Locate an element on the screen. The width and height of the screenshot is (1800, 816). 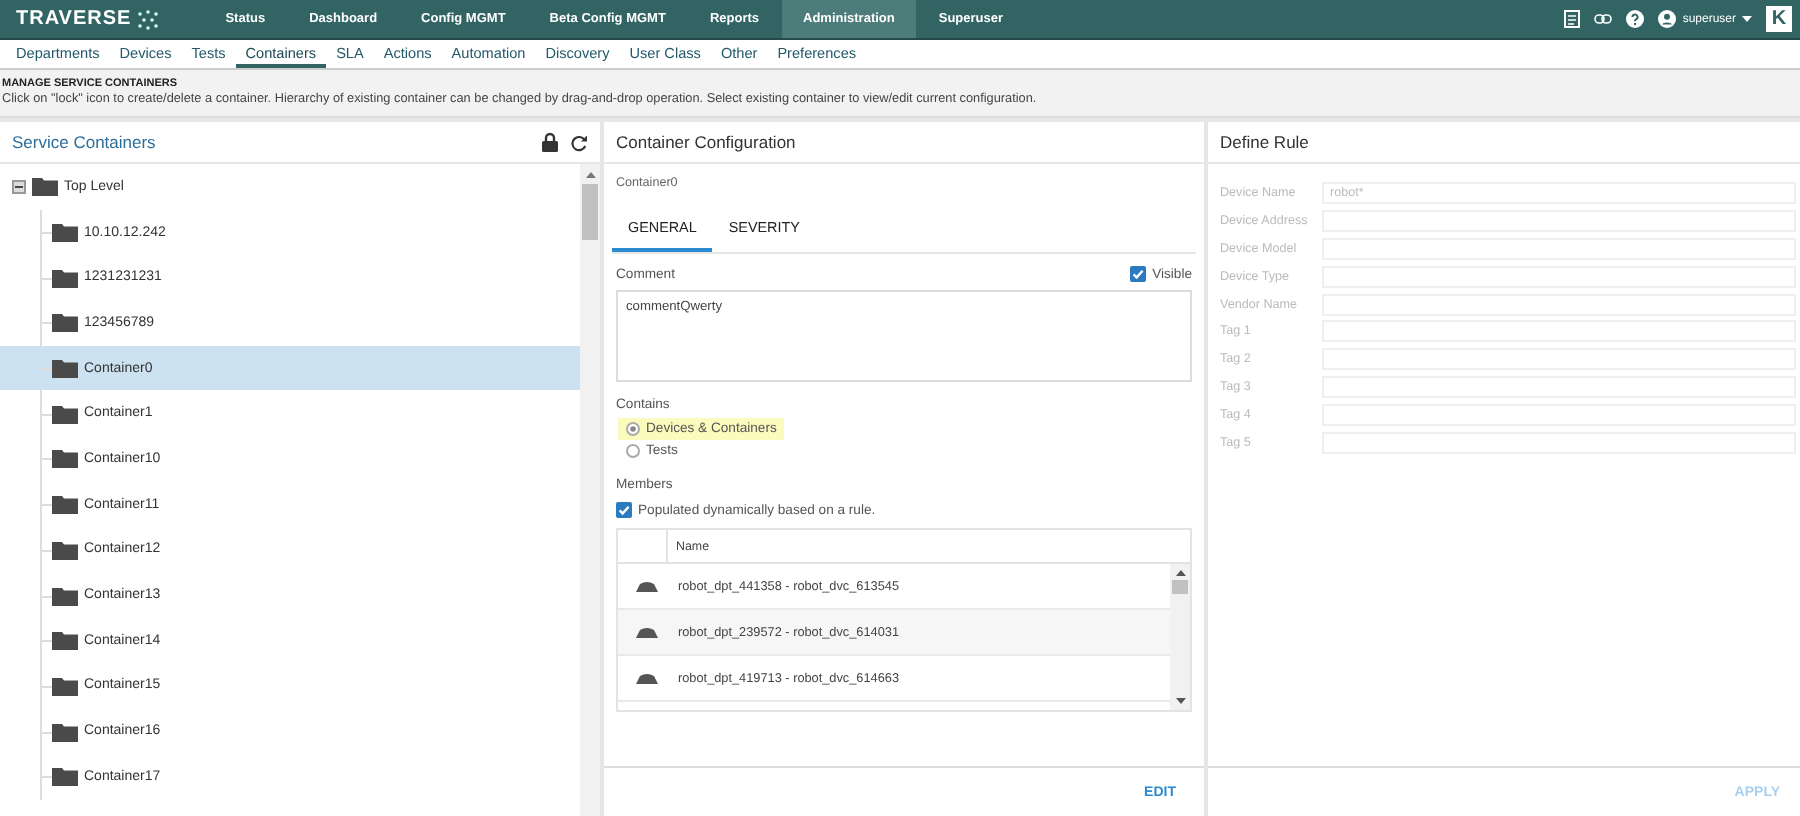
brand-name: TRAVERSE is located at coordinates (74, 19).